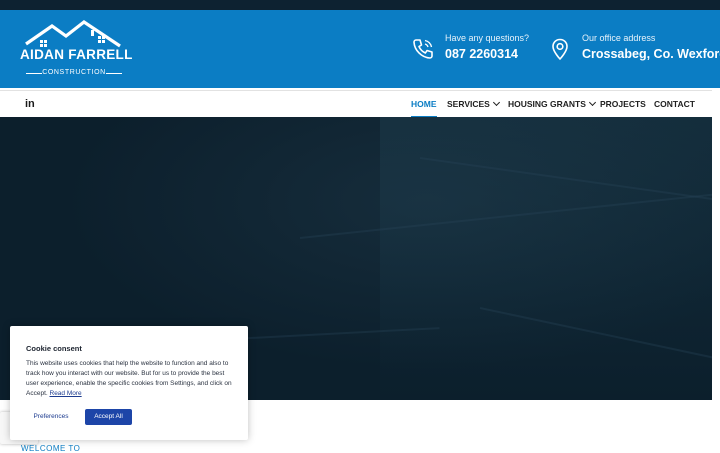  I want to click on page-edge, so click(716, 283).